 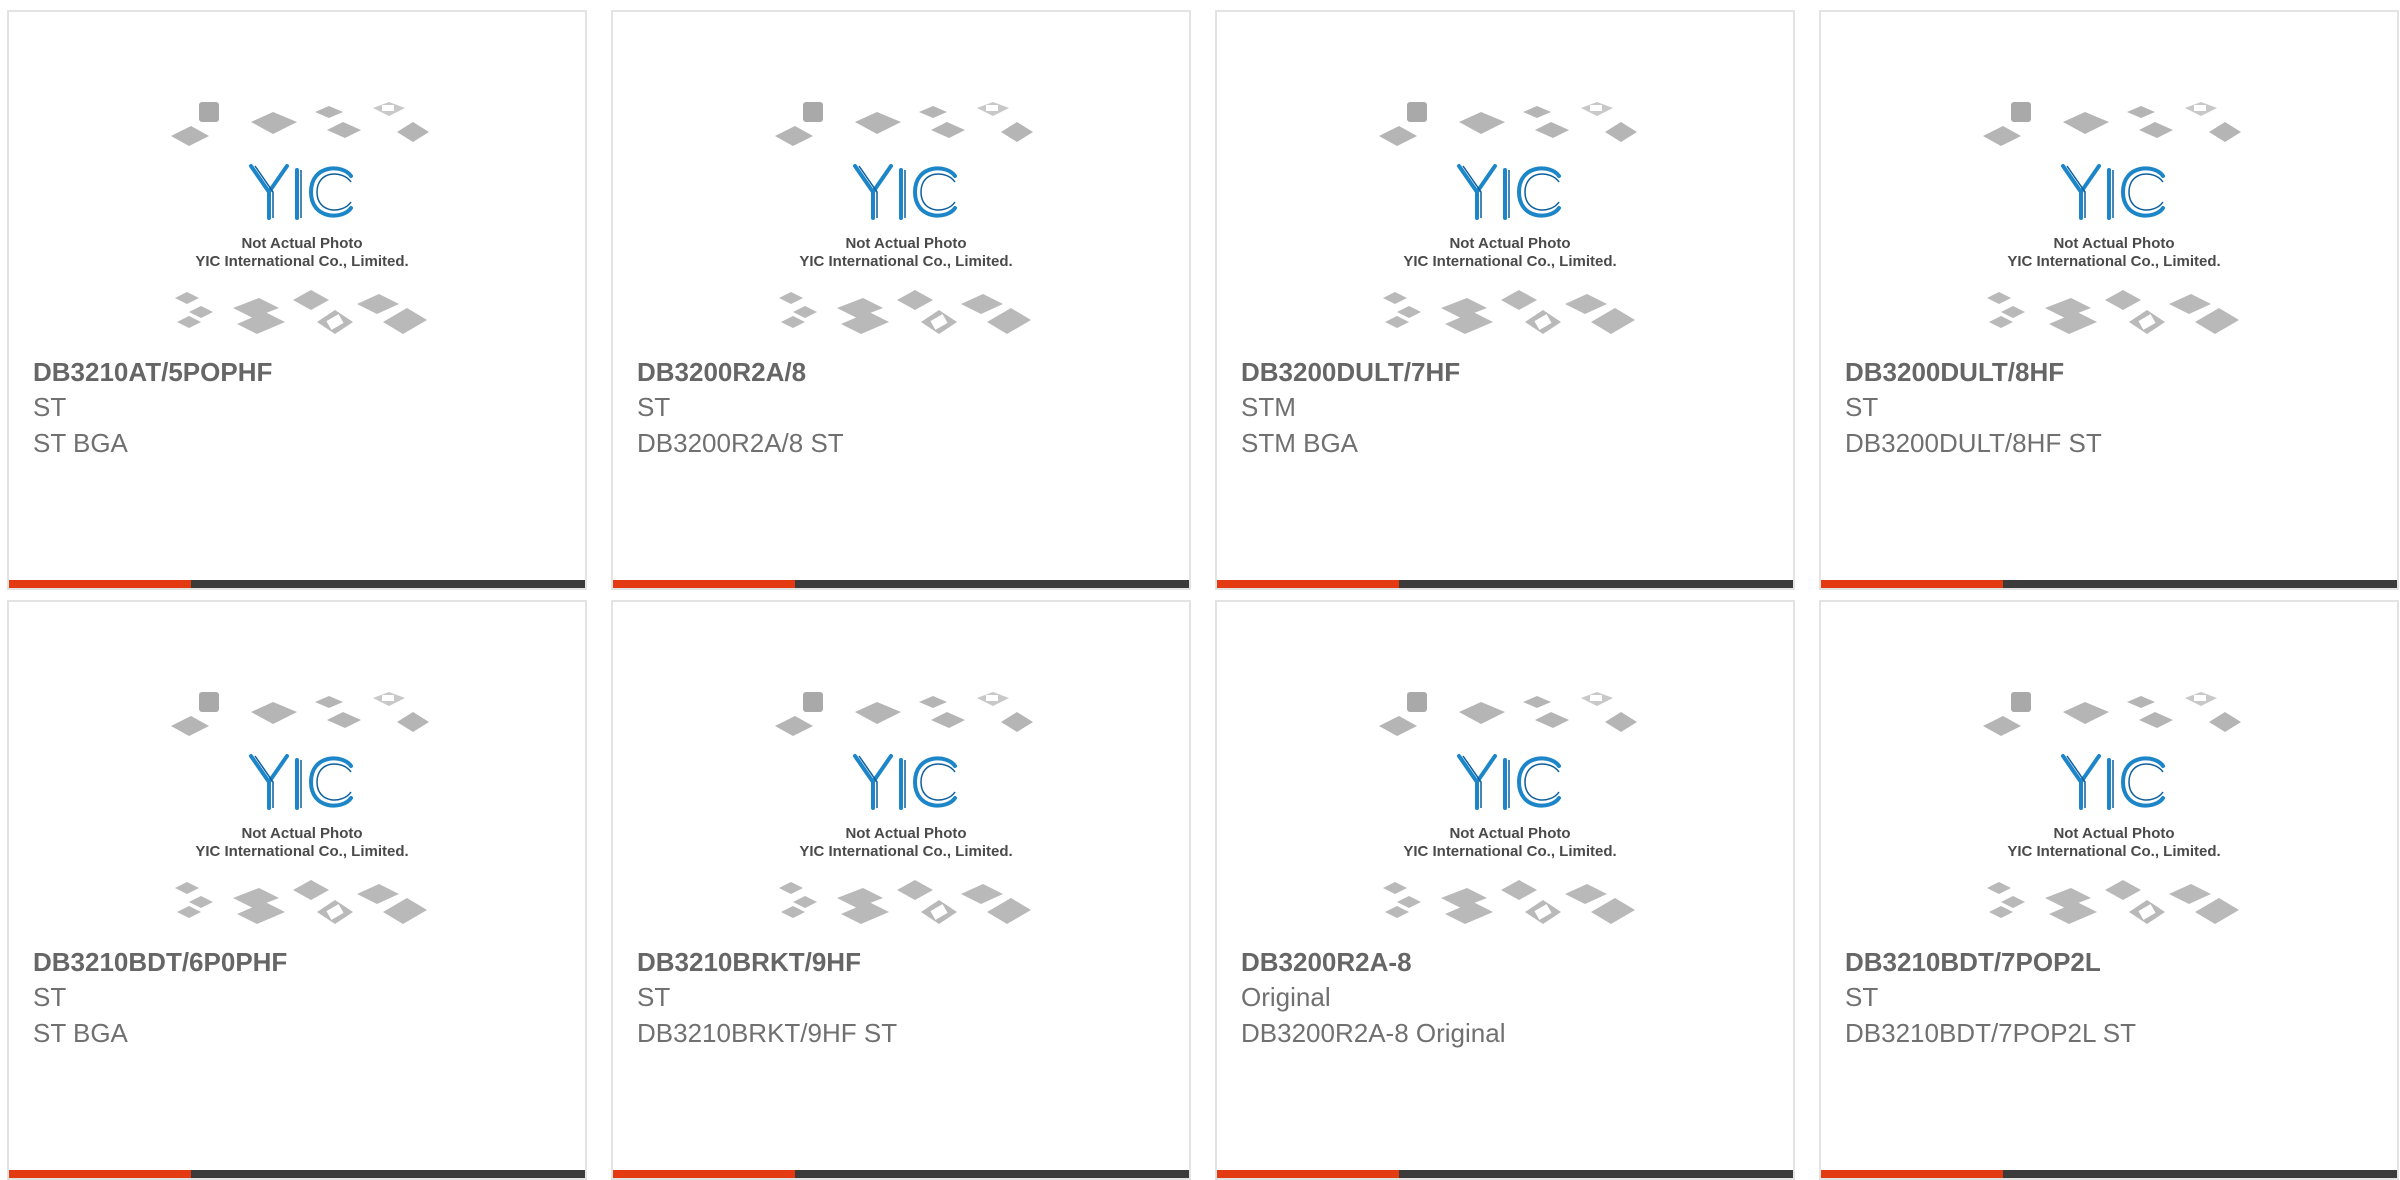 I want to click on part-number-link: DB3210BRKT/9HF, so click(x=903, y=962).